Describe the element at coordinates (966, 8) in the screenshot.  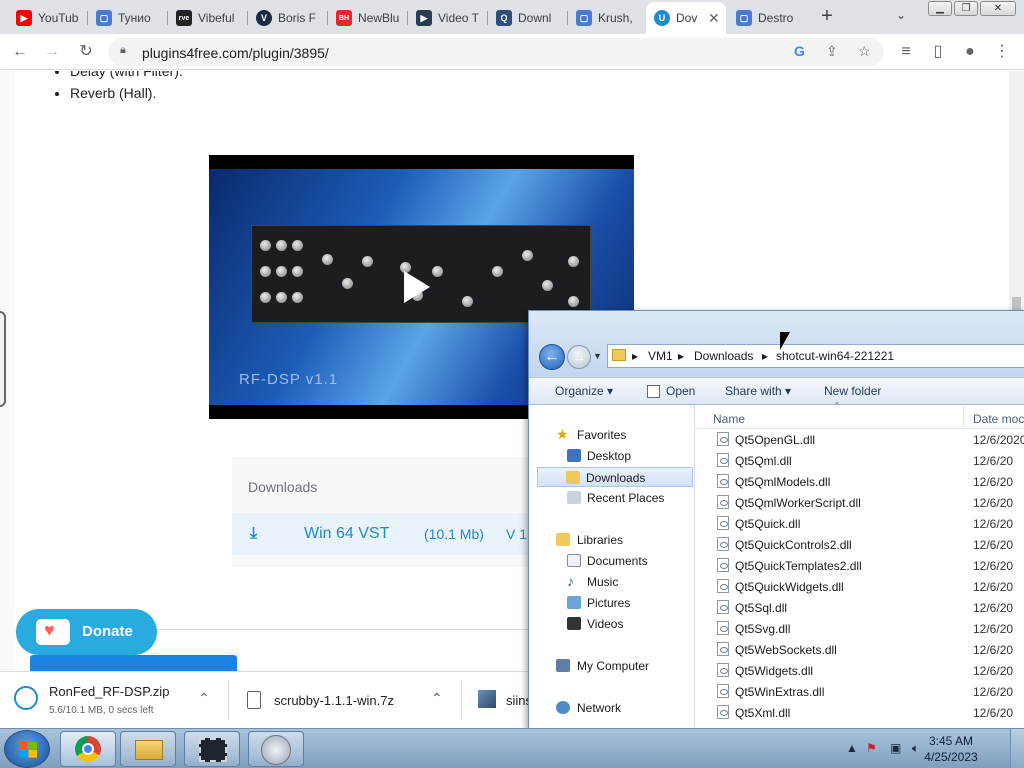
I see `maximize-button: ❐` at that location.